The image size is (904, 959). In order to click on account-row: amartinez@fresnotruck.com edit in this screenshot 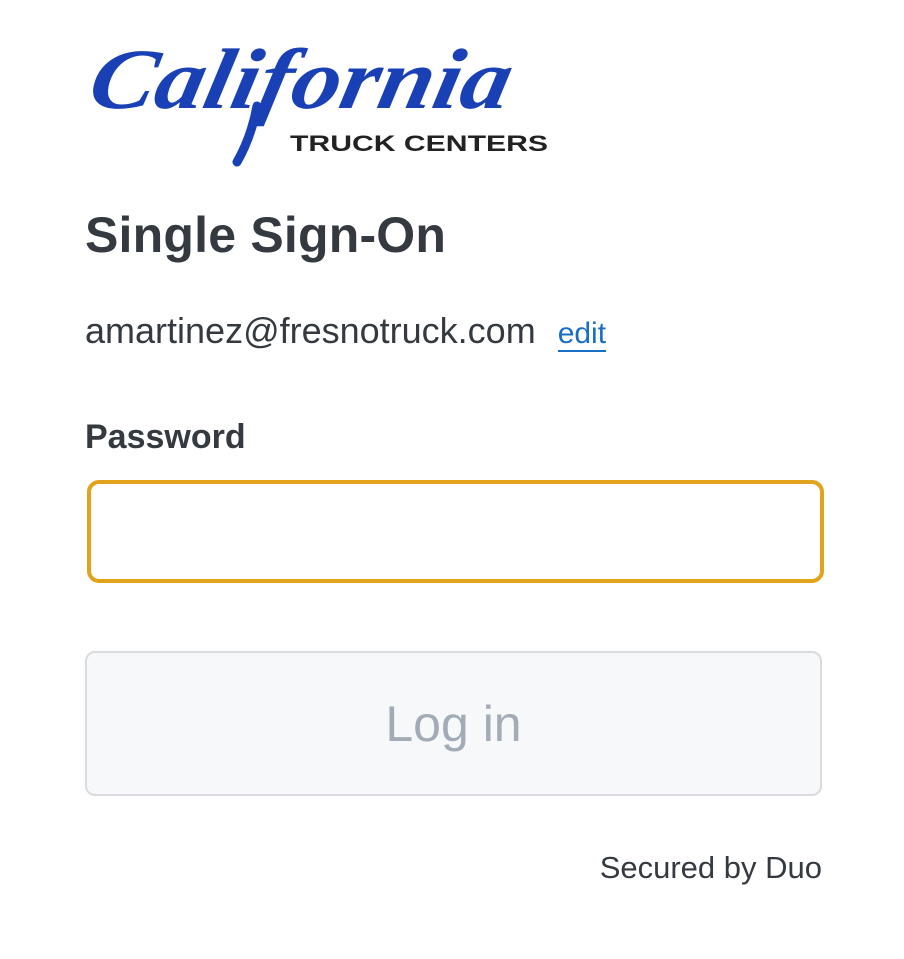, I will do `click(346, 331)`.